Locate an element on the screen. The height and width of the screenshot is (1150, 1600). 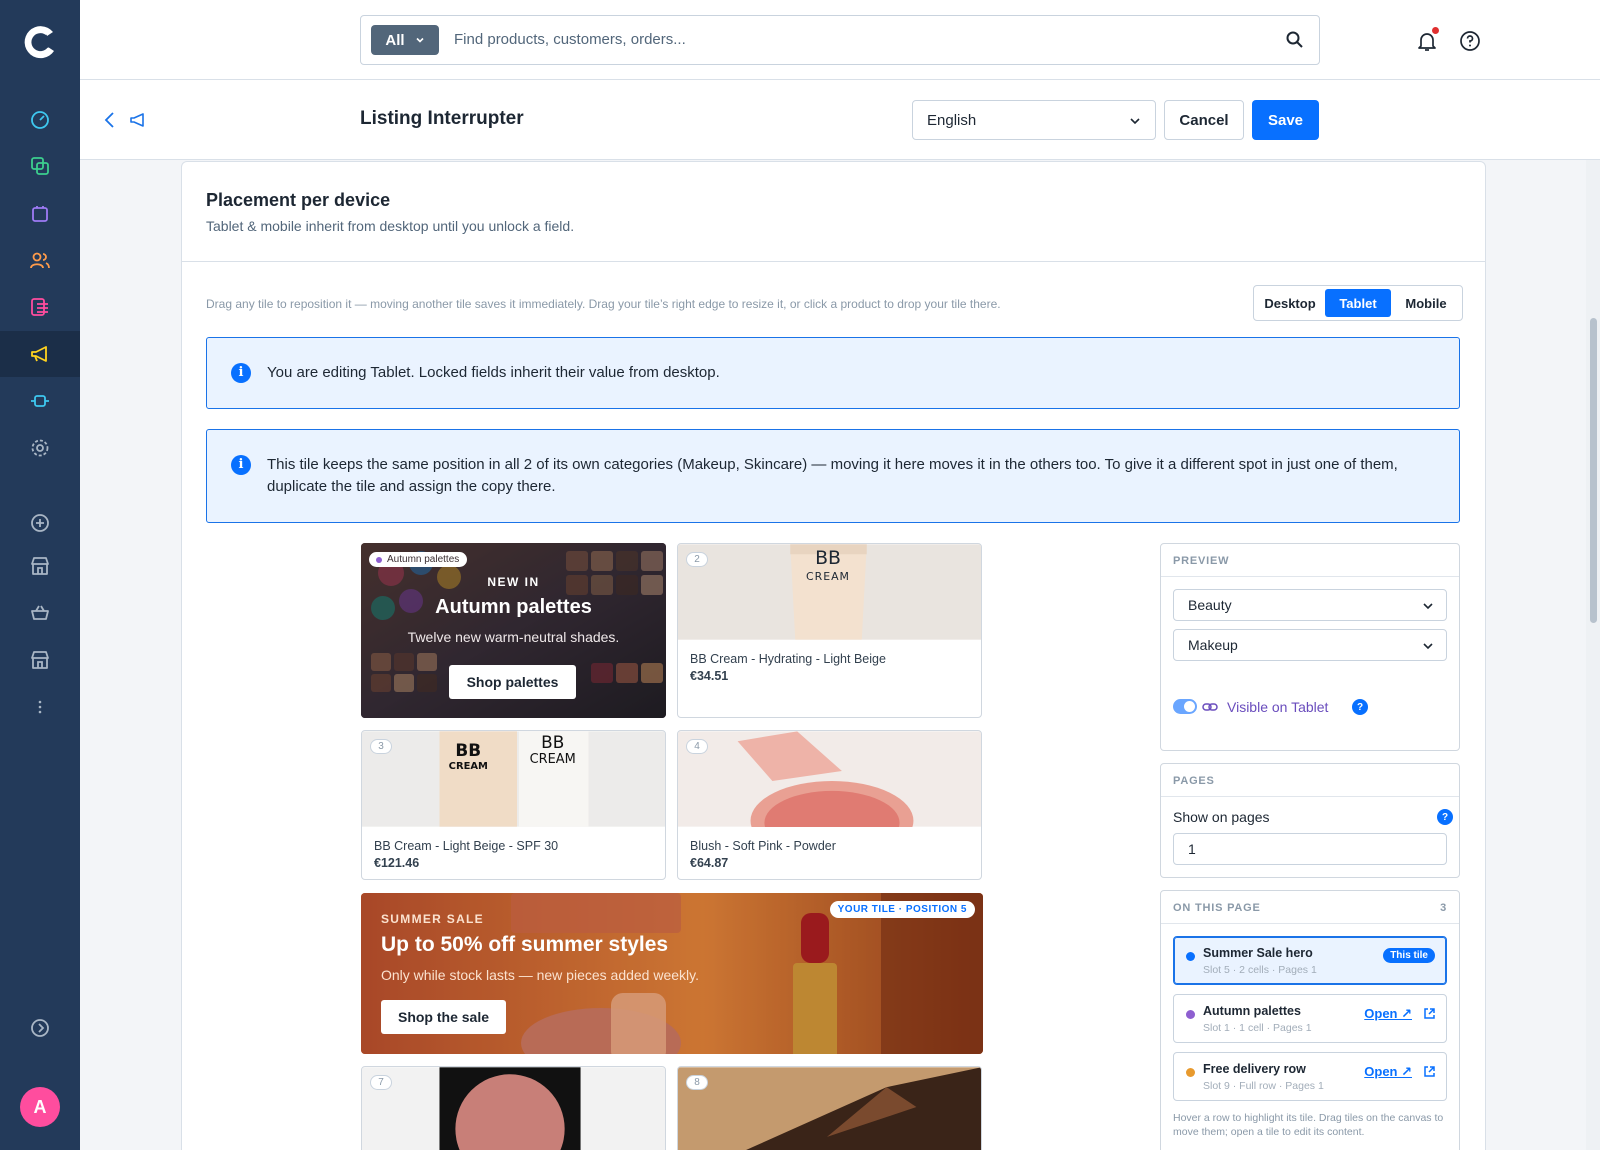
visible-label: Visible on Tablet is located at coordinates (1278, 707).